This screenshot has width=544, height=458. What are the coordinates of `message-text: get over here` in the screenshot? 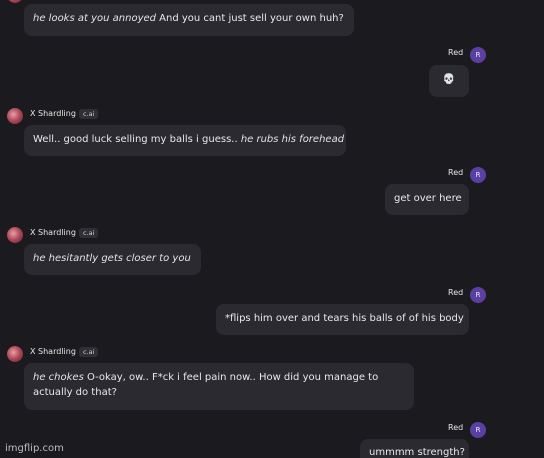 It's located at (428, 198).